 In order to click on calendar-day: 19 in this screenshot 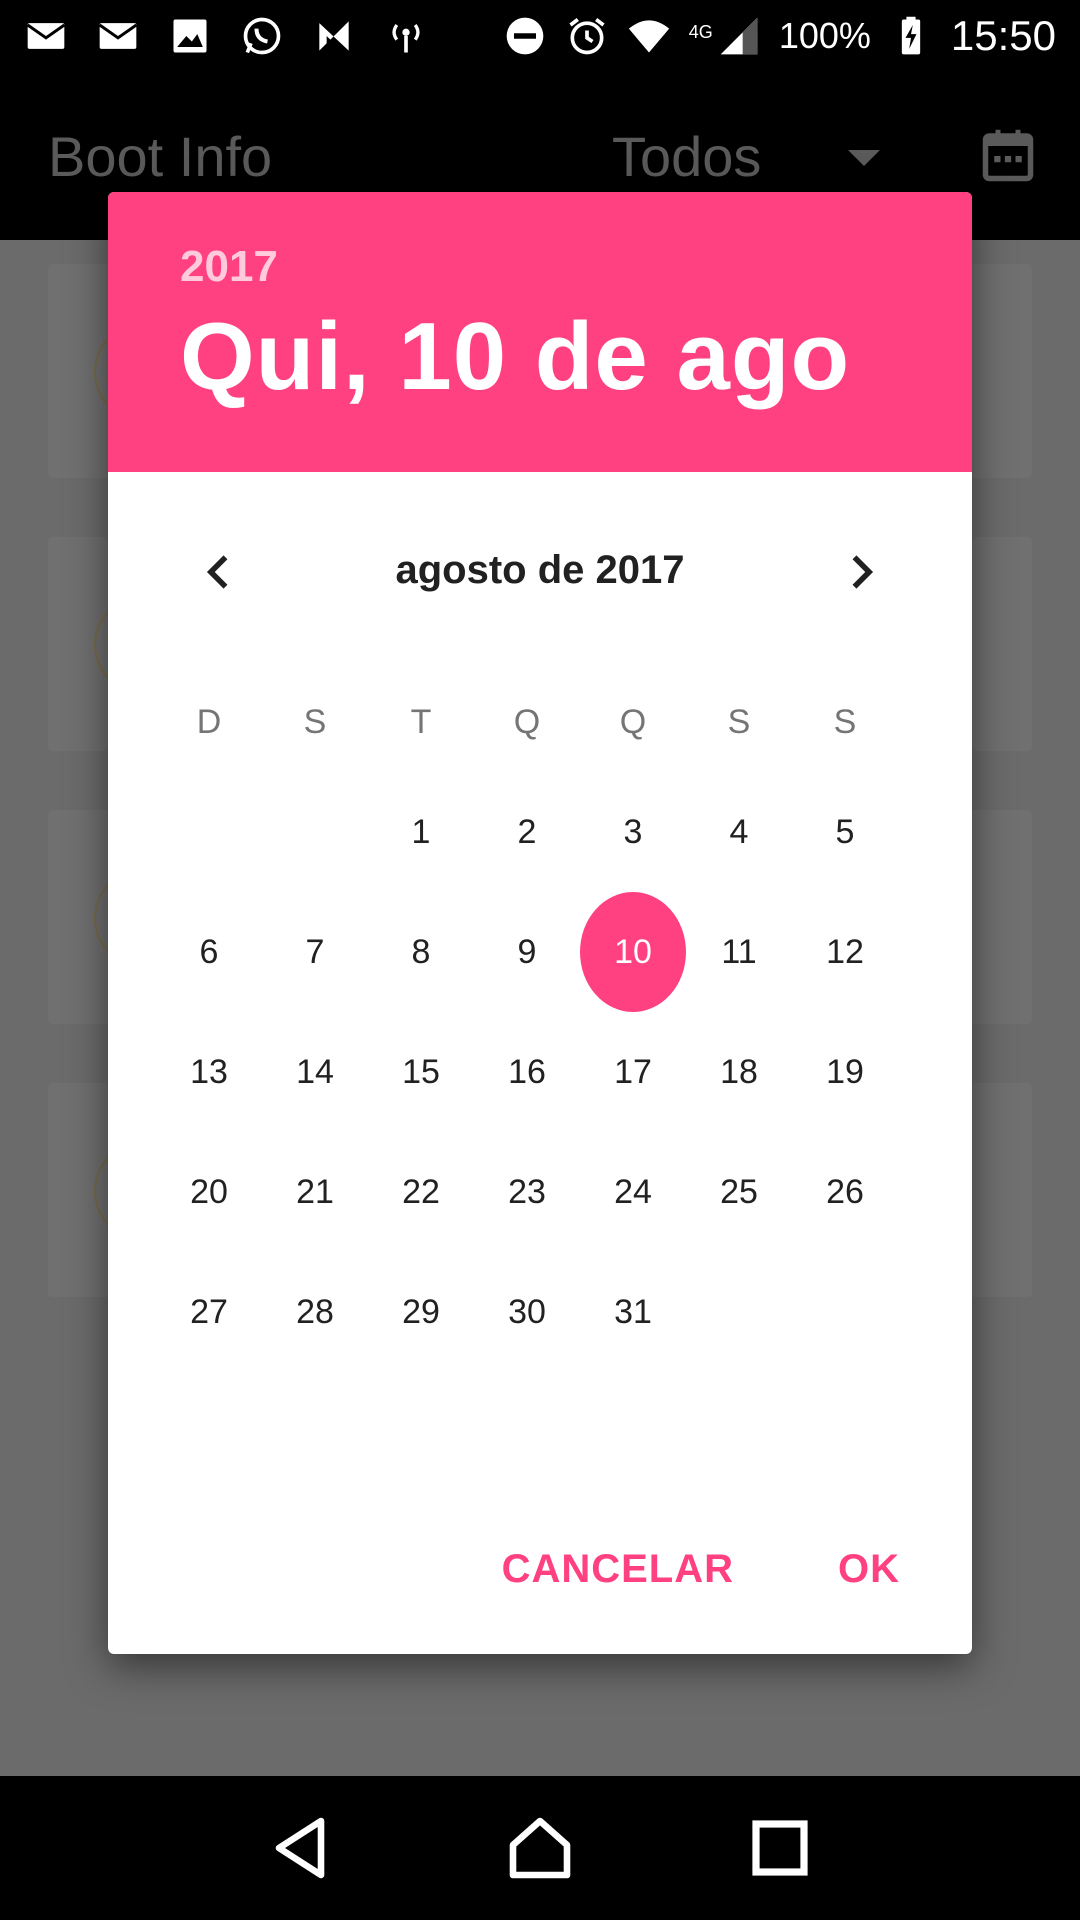, I will do `click(845, 1072)`.